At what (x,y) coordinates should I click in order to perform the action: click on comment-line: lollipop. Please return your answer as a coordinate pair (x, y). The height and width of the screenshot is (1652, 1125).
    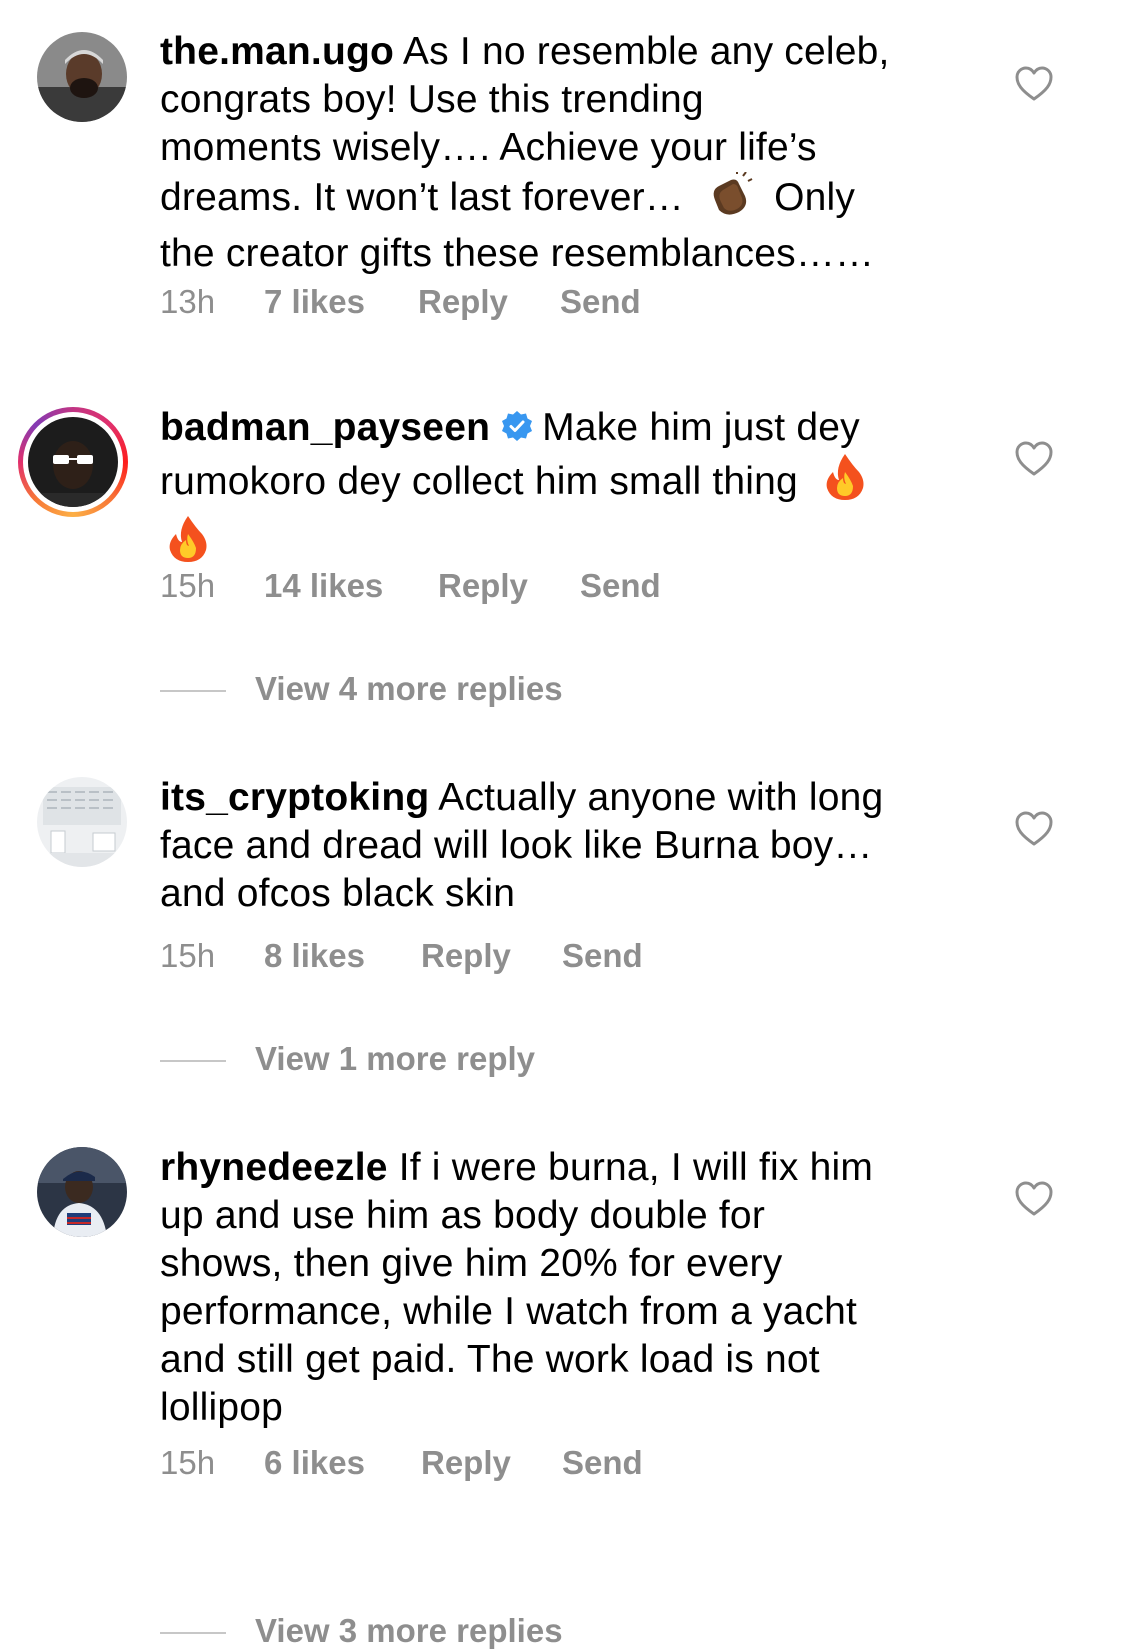
    Looking at the image, I should click on (222, 1407).